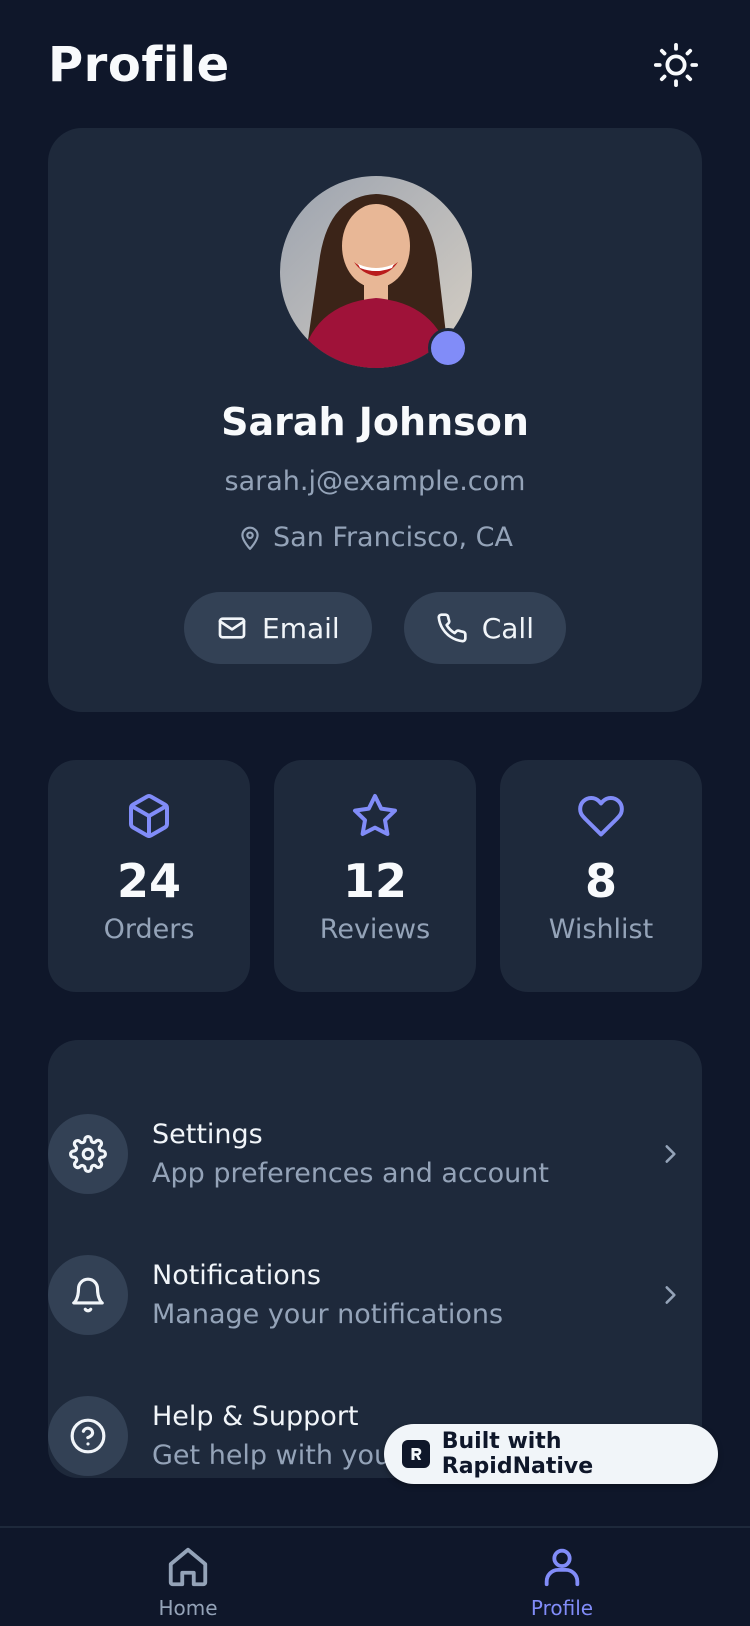  I want to click on email-button-label: Email, so click(301, 628).